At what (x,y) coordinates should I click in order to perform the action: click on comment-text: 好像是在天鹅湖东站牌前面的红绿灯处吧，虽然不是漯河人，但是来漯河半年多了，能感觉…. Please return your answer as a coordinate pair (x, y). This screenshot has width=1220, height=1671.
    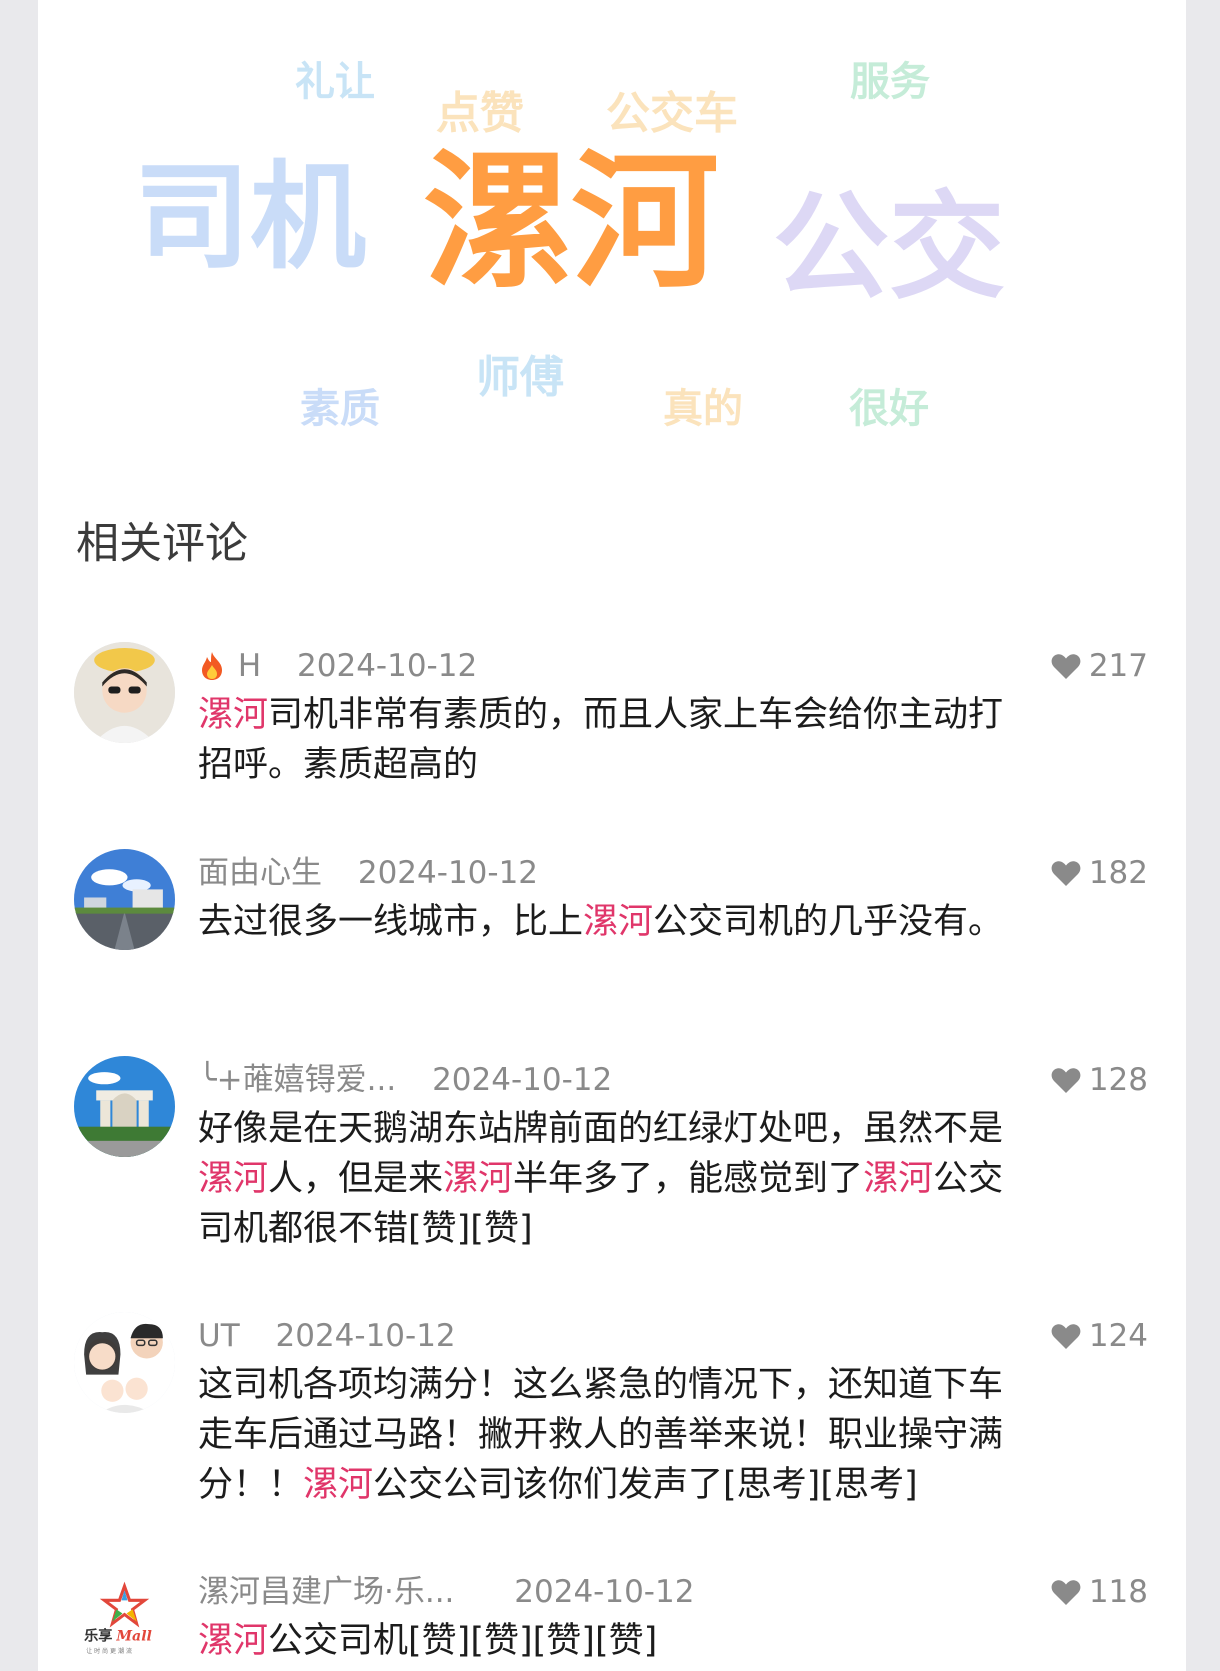
    Looking at the image, I should click on (613, 1179).